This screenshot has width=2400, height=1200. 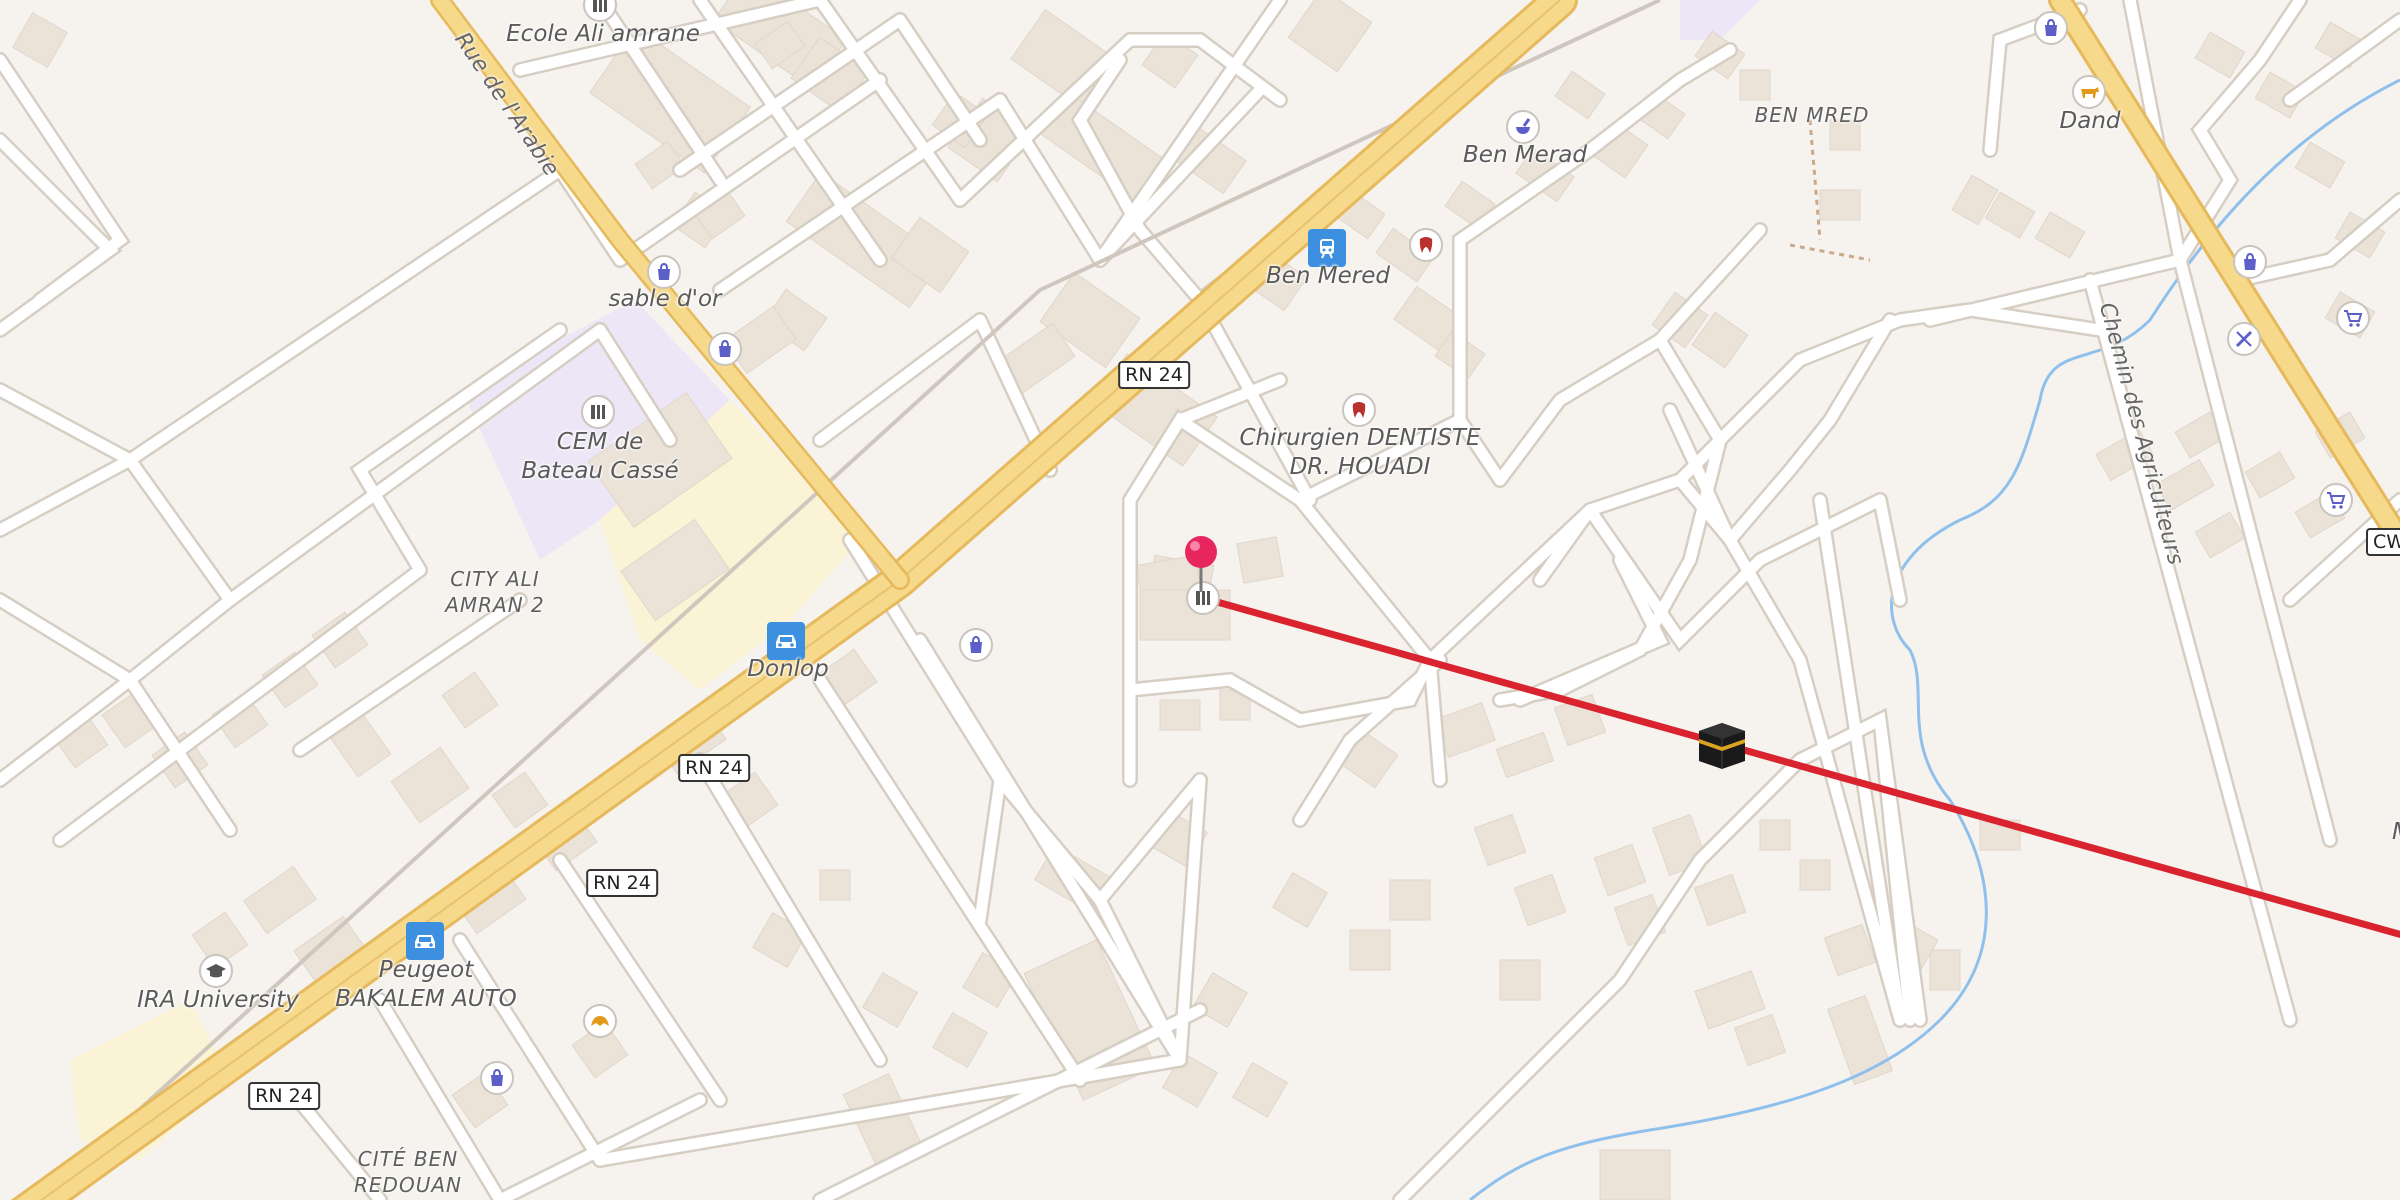 I want to click on place-label-sable-dor: sable d'or, so click(x=665, y=299).